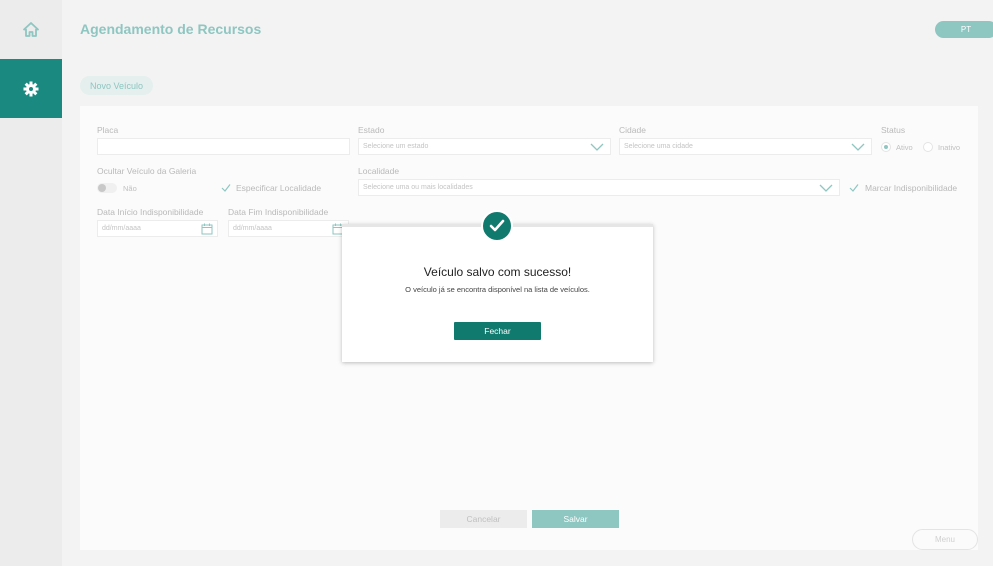 Image resolution: width=993 pixels, height=566 pixels. I want to click on menu-button: Menu, so click(945, 539).